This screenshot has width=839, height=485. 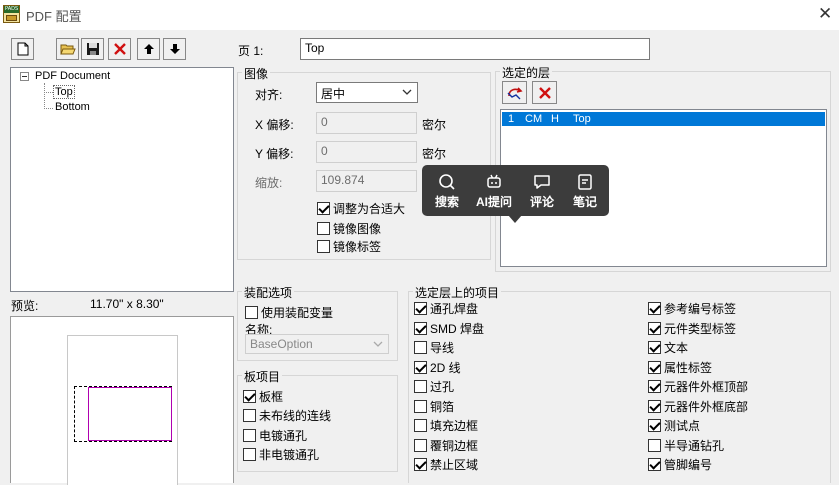 What do you see at coordinates (281, 454) in the screenshot?
I see `board-item-checkbox: 非电镀通孔` at bounding box center [281, 454].